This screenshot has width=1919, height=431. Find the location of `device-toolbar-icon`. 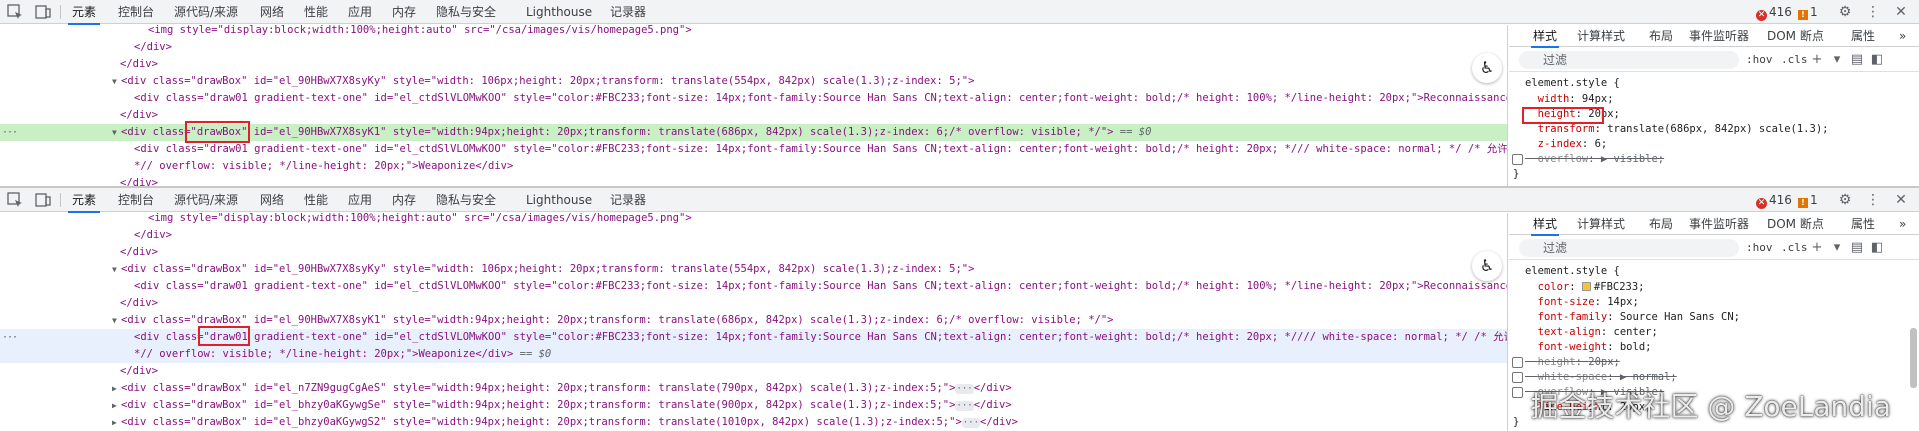

device-toolbar-icon is located at coordinates (43, 12).